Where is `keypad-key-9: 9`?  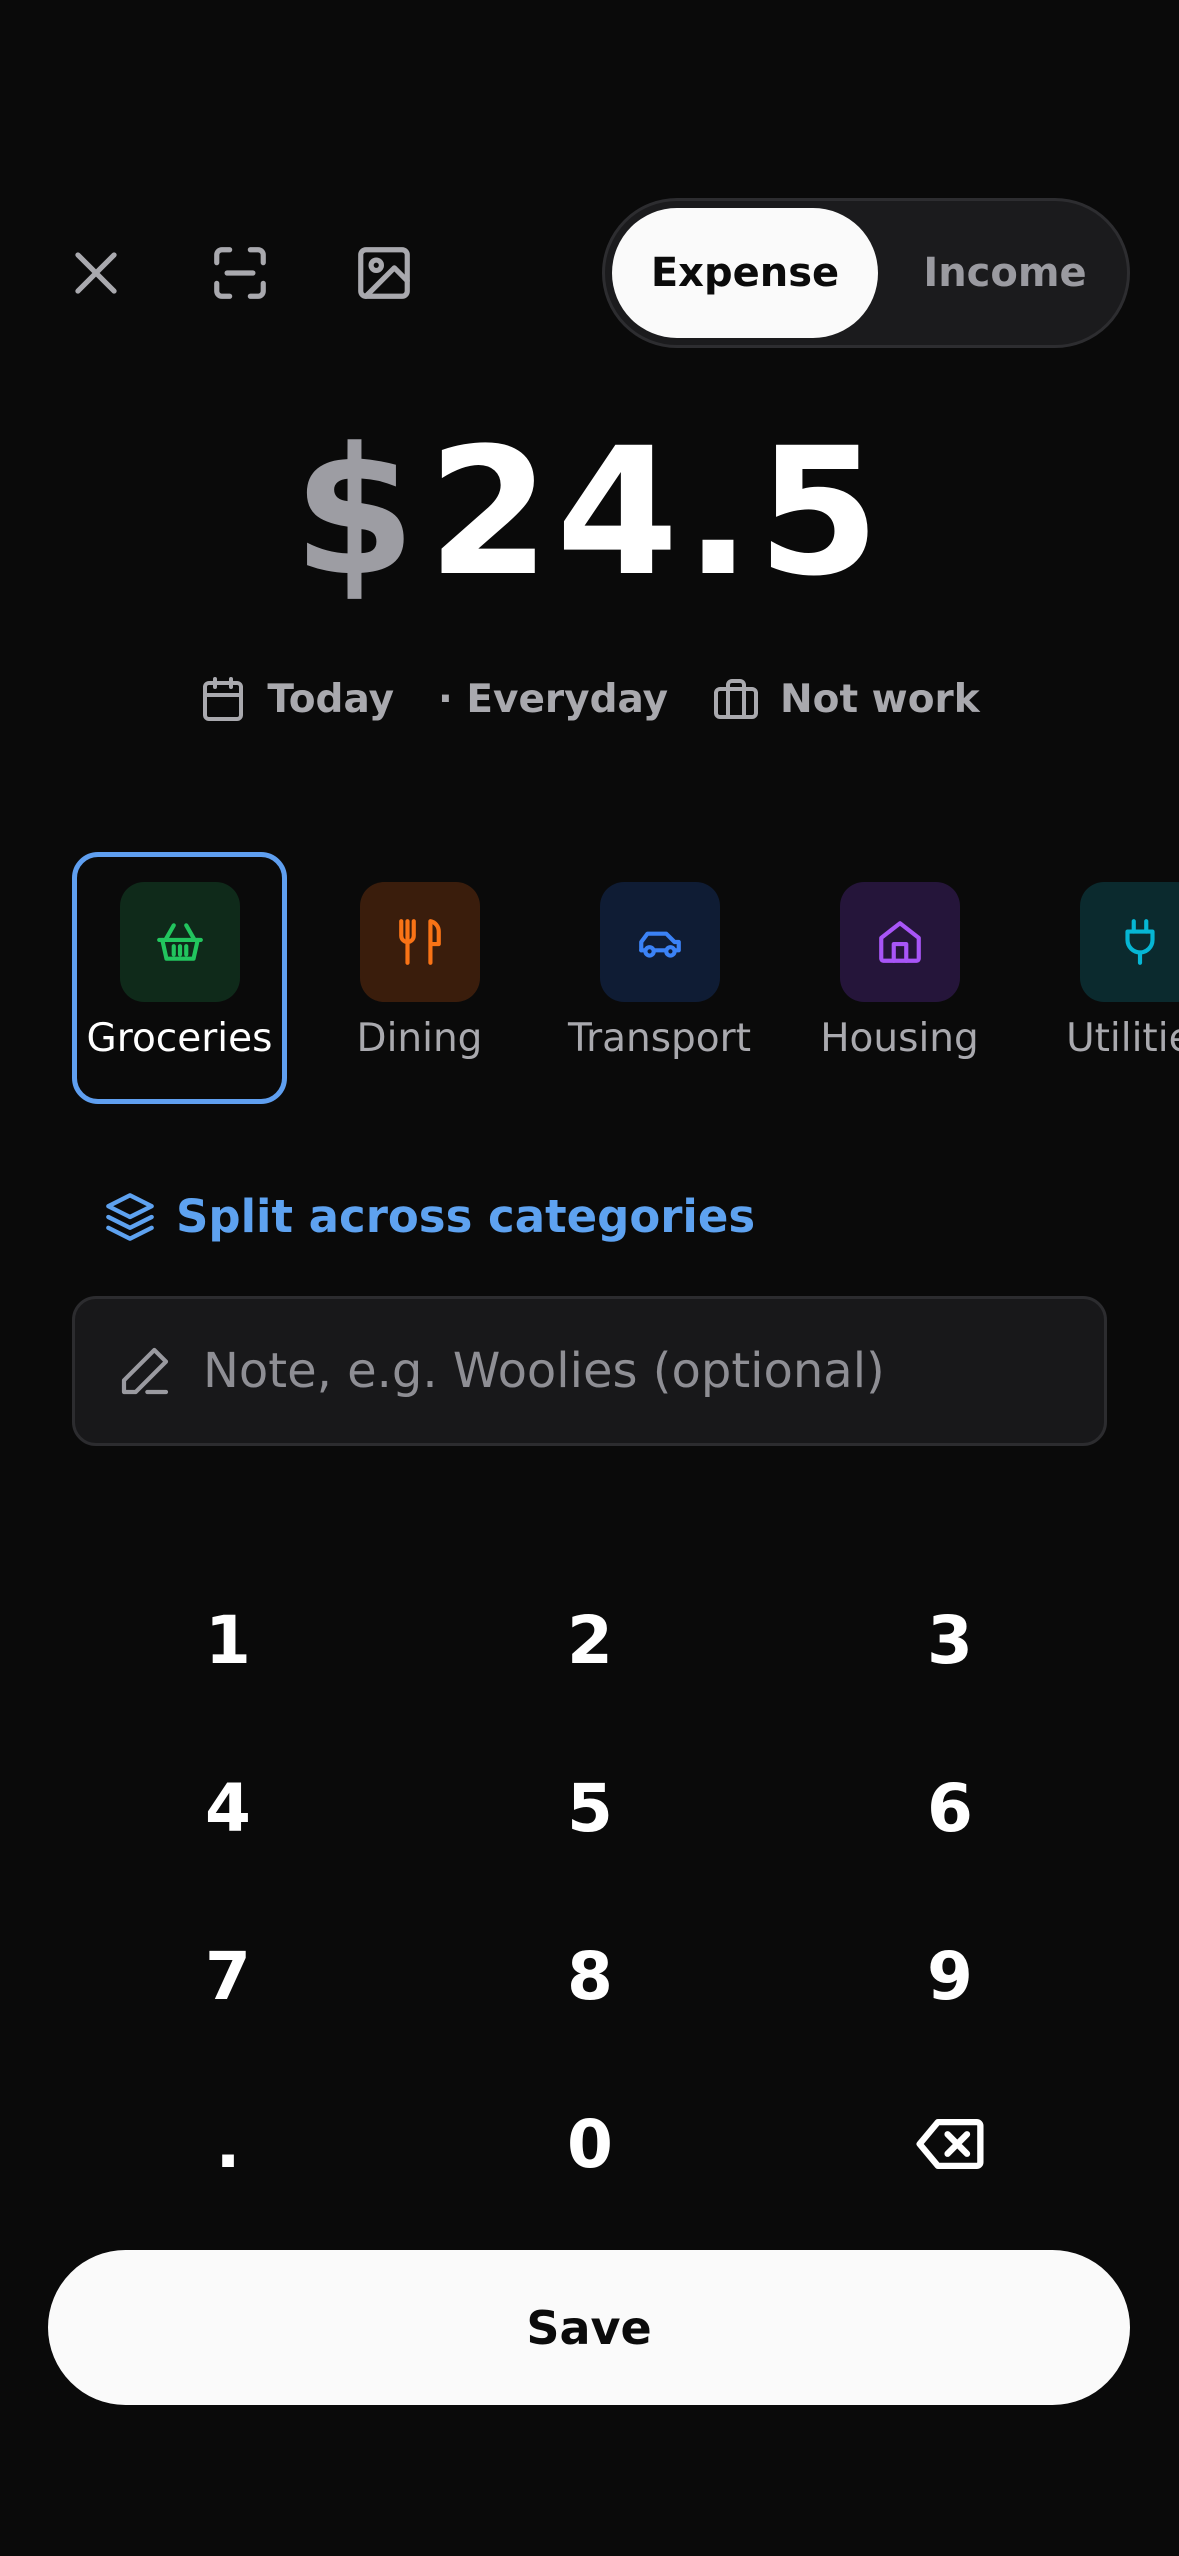
keypad-key-9: 9 is located at coordinates (950, 1976).